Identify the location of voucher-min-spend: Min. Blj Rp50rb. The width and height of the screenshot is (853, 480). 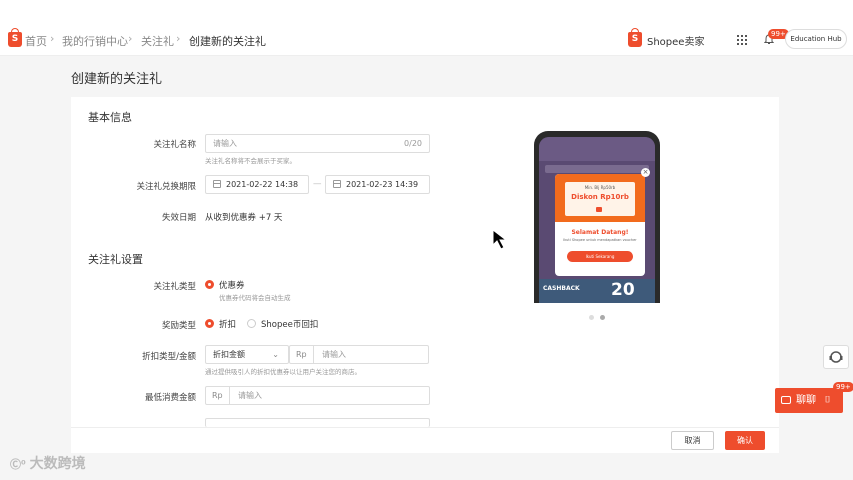
(600, 187).